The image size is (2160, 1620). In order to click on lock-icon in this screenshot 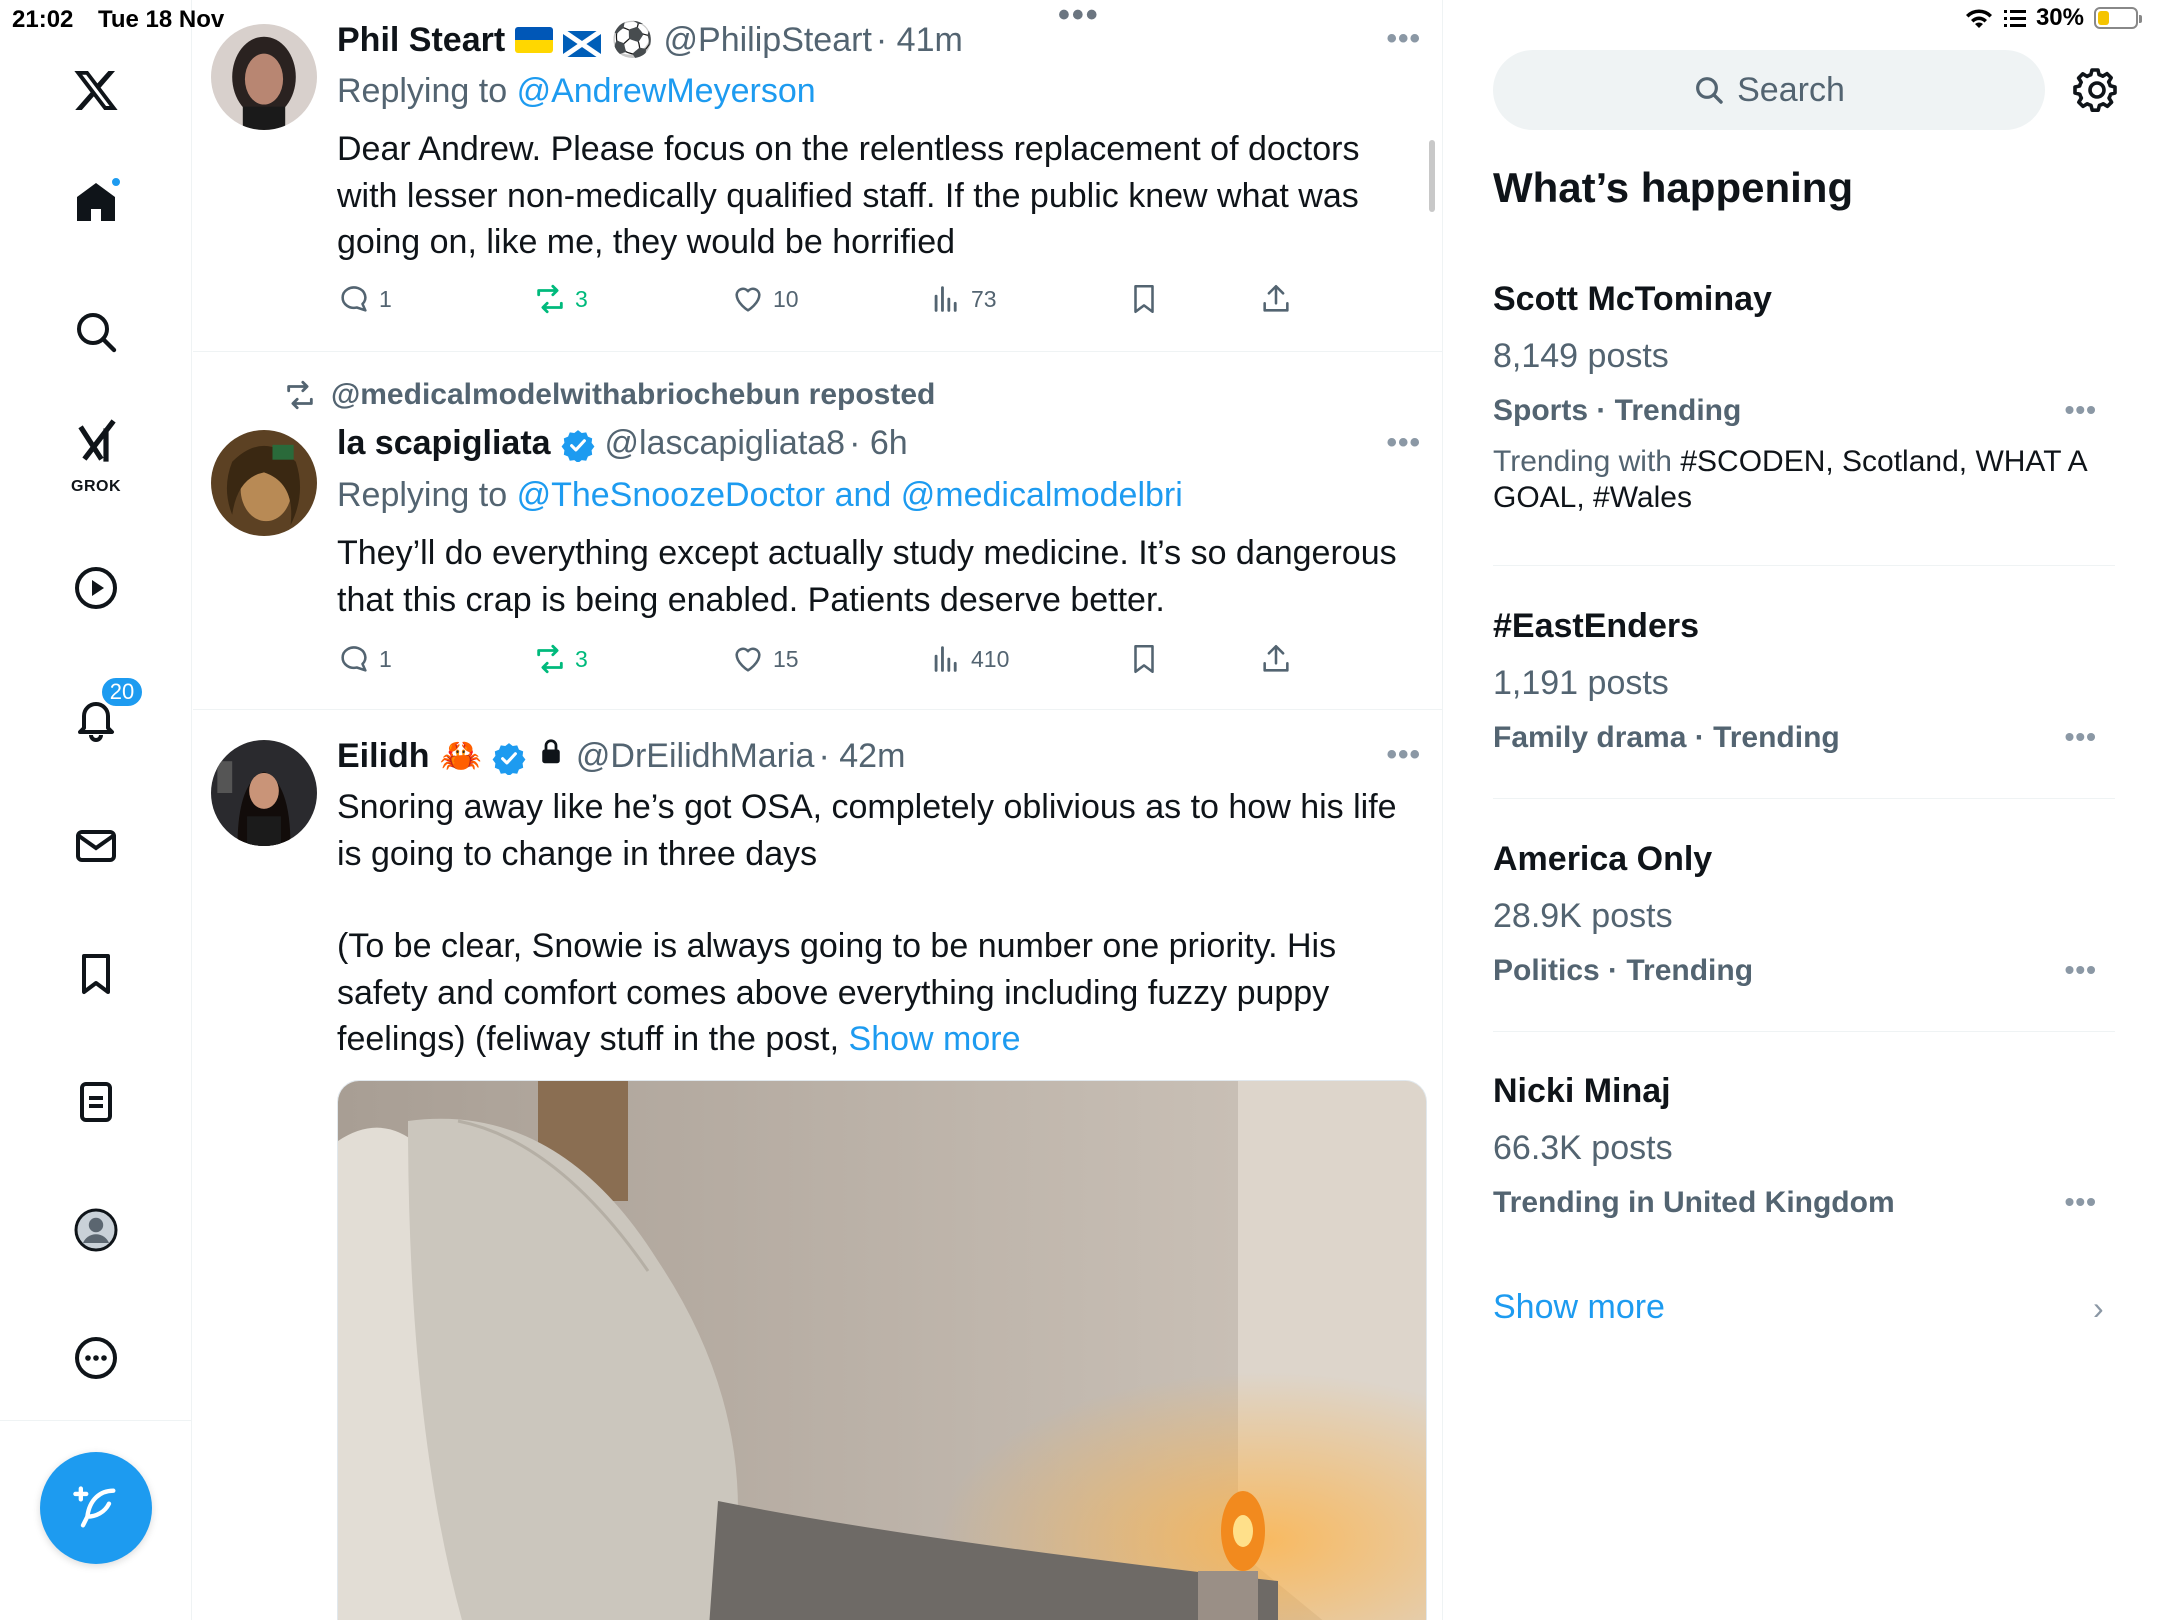, I will do `click(551, 756)`.